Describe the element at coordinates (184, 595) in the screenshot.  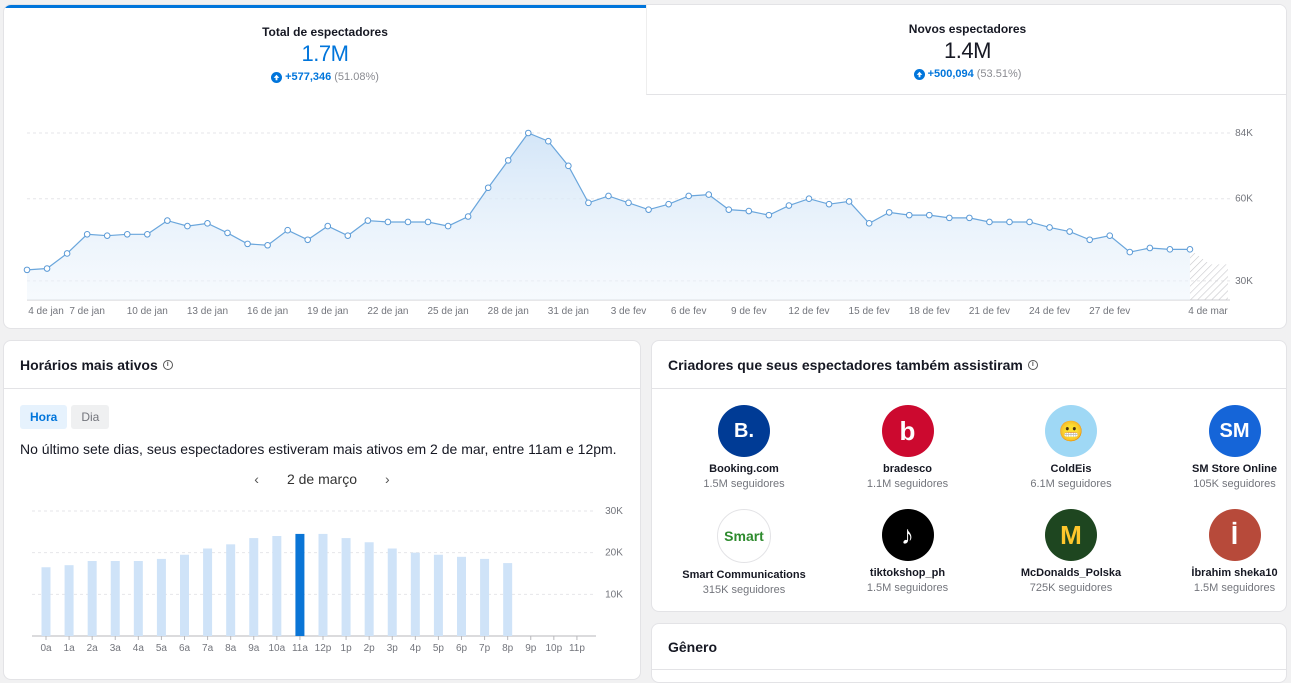
I see `bar-6a` at that location.